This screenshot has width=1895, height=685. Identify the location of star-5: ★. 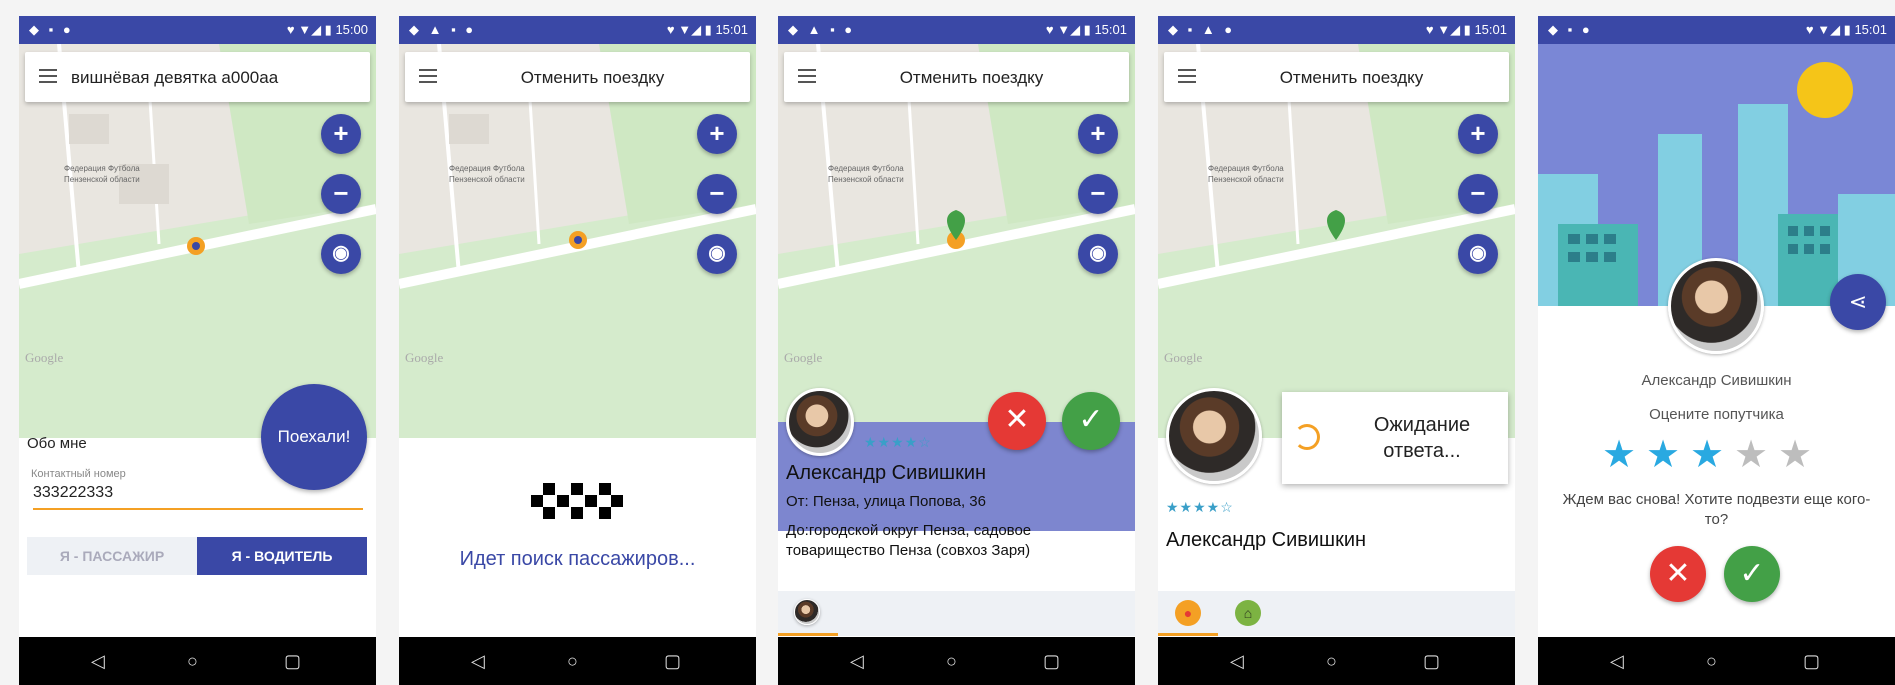
(1795, 454).